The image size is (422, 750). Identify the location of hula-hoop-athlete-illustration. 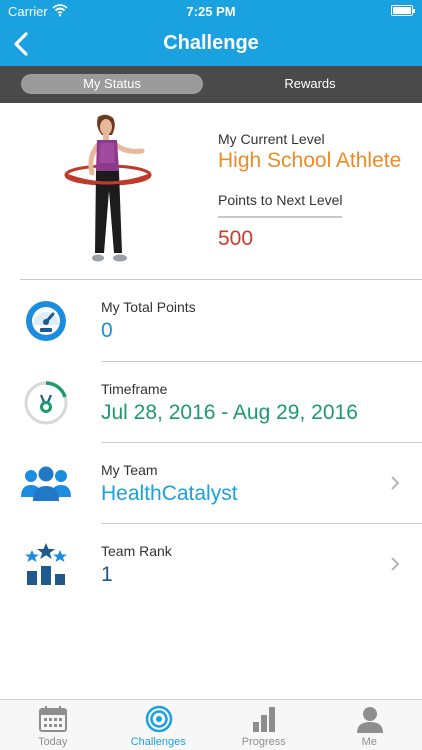
(114, 190).